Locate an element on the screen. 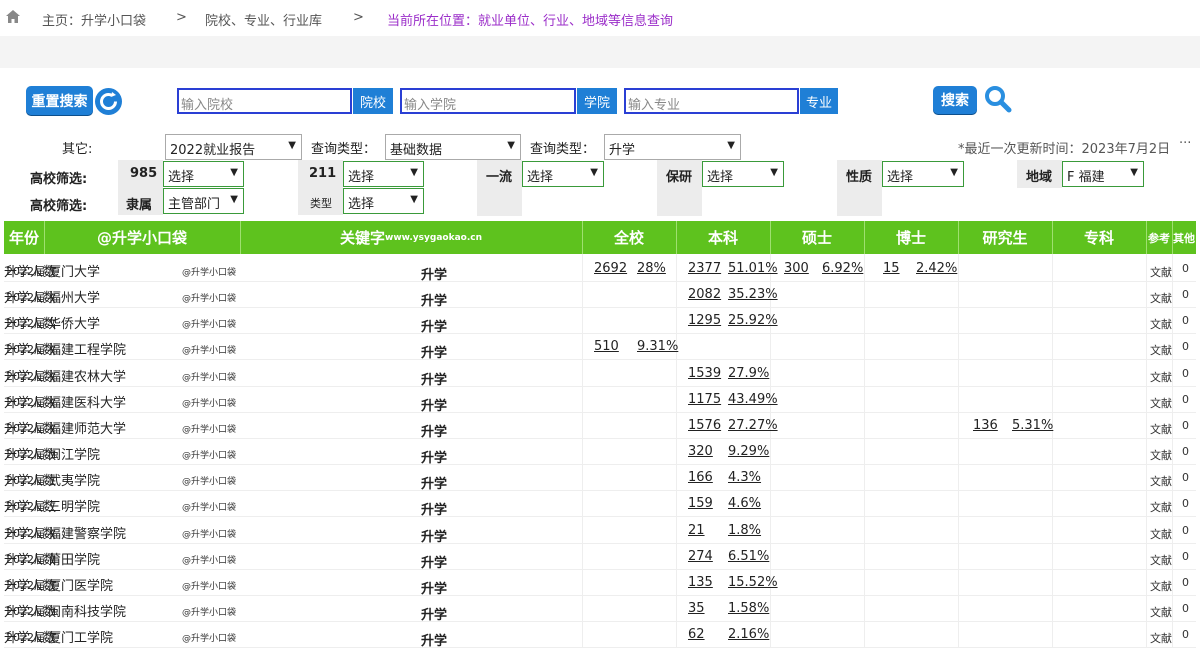 The height and width of the screenshot is (649, 1200). percent-value: 1.8% is located at coordinates (745, 530).